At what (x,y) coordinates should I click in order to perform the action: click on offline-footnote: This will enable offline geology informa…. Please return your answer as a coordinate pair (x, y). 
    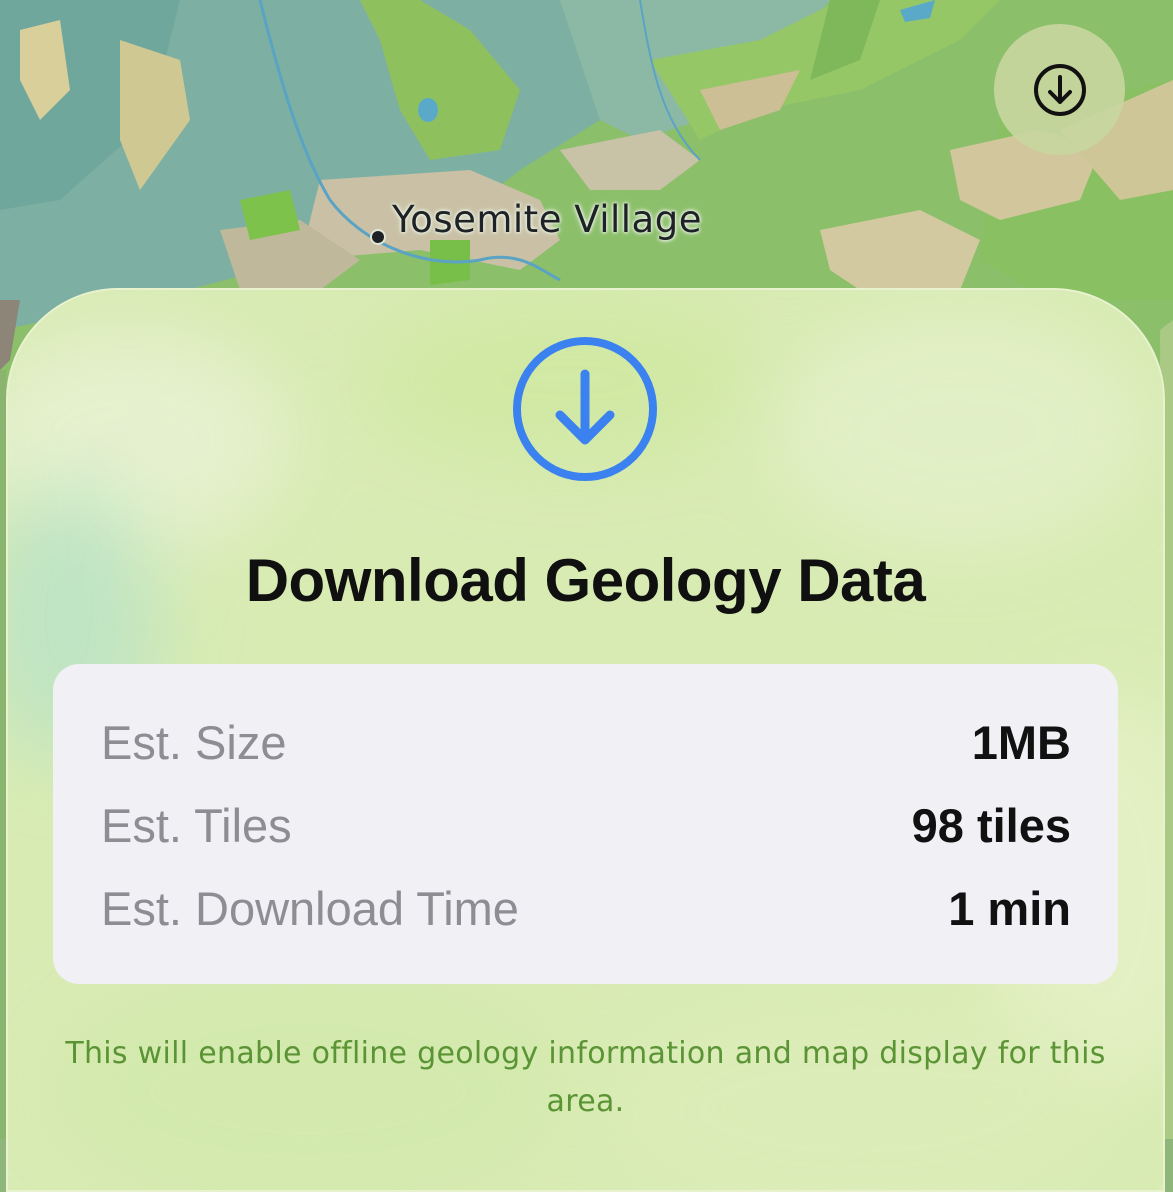
    Looking at the image, I should click on (585, 1077).